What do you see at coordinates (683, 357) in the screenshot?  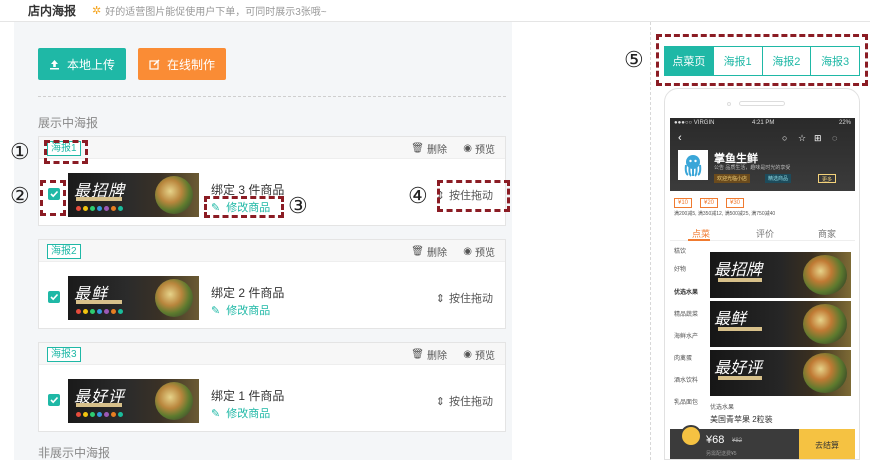 I see `category-item: 肉禽蛋` at bounding box center [683, 357].